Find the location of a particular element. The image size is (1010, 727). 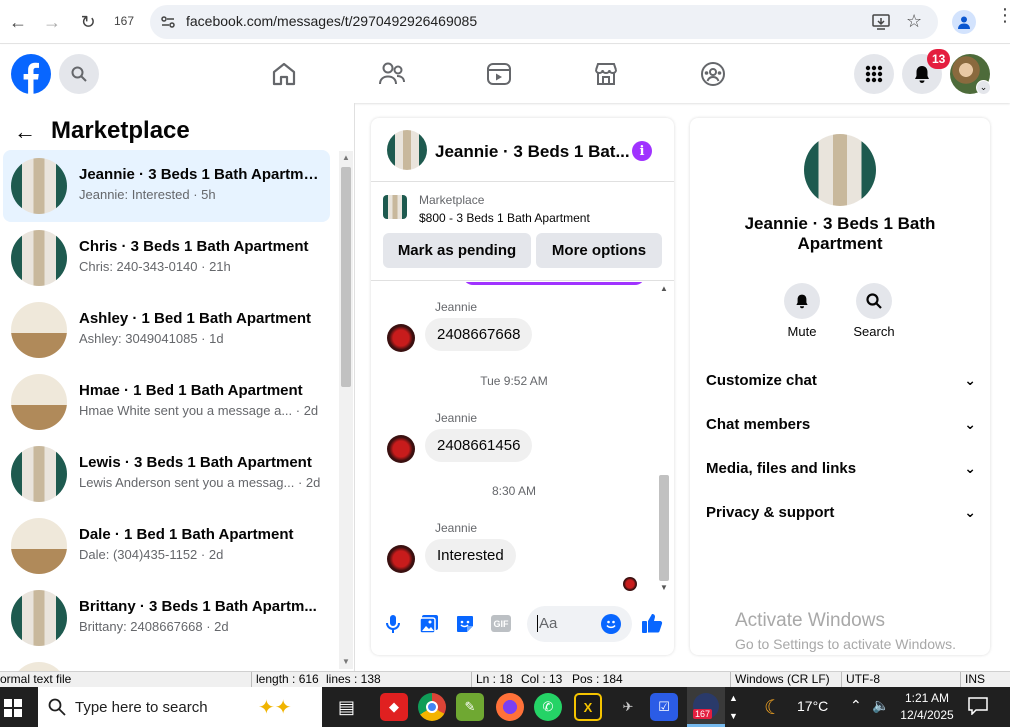

marketplace-icon is located at coordinates (608, 74).